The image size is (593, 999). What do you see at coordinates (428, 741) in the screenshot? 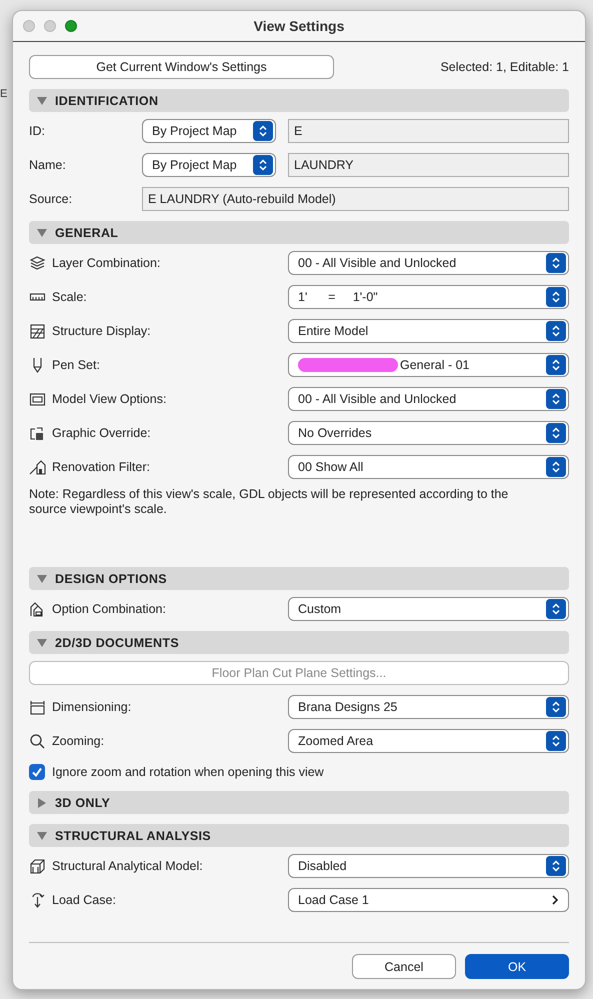
I see `dropdown: Zoomed Area` at bounding box center [428, 741].